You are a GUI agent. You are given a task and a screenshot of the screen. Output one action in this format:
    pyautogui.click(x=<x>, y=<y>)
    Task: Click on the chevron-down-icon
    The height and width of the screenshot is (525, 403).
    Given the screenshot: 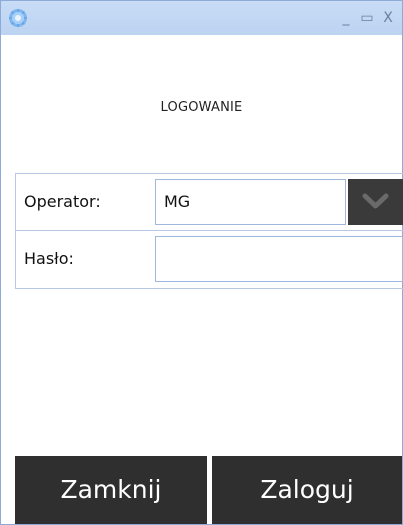 What is the action you would take?
    pyautogui.click(x=375, y=201)
    